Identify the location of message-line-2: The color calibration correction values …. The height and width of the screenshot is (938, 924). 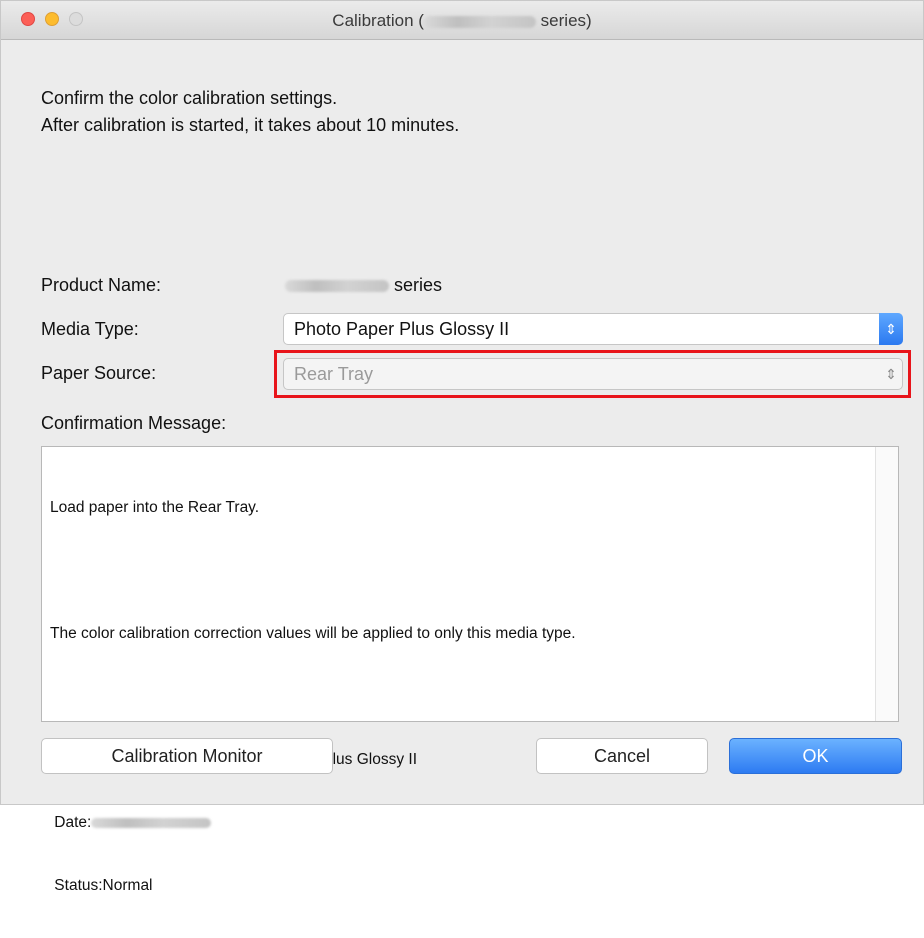
(313, 633).